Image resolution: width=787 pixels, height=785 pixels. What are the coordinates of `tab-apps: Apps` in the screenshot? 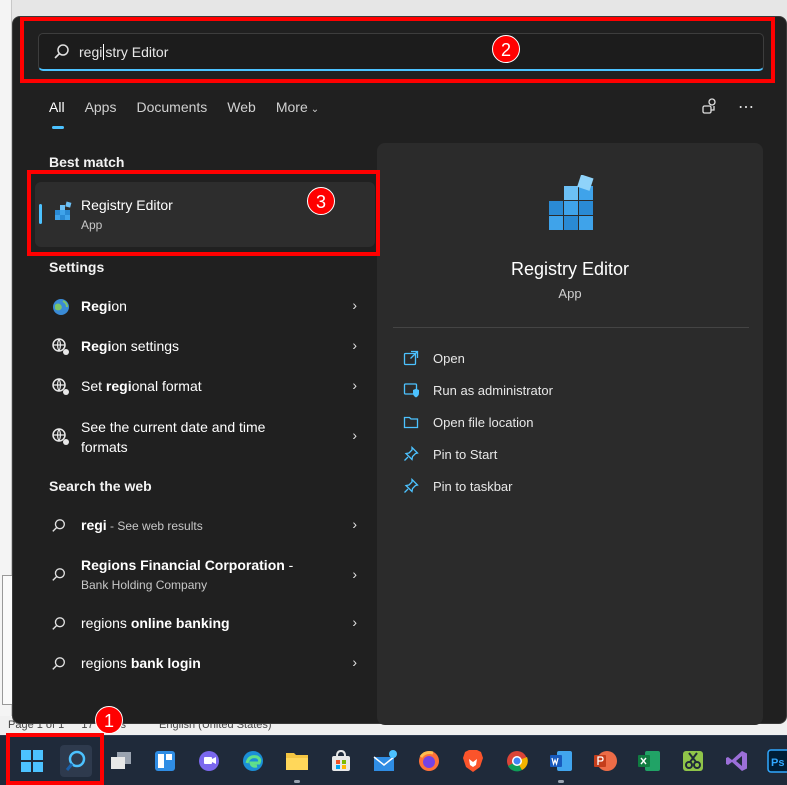 It's located at (101, 110).